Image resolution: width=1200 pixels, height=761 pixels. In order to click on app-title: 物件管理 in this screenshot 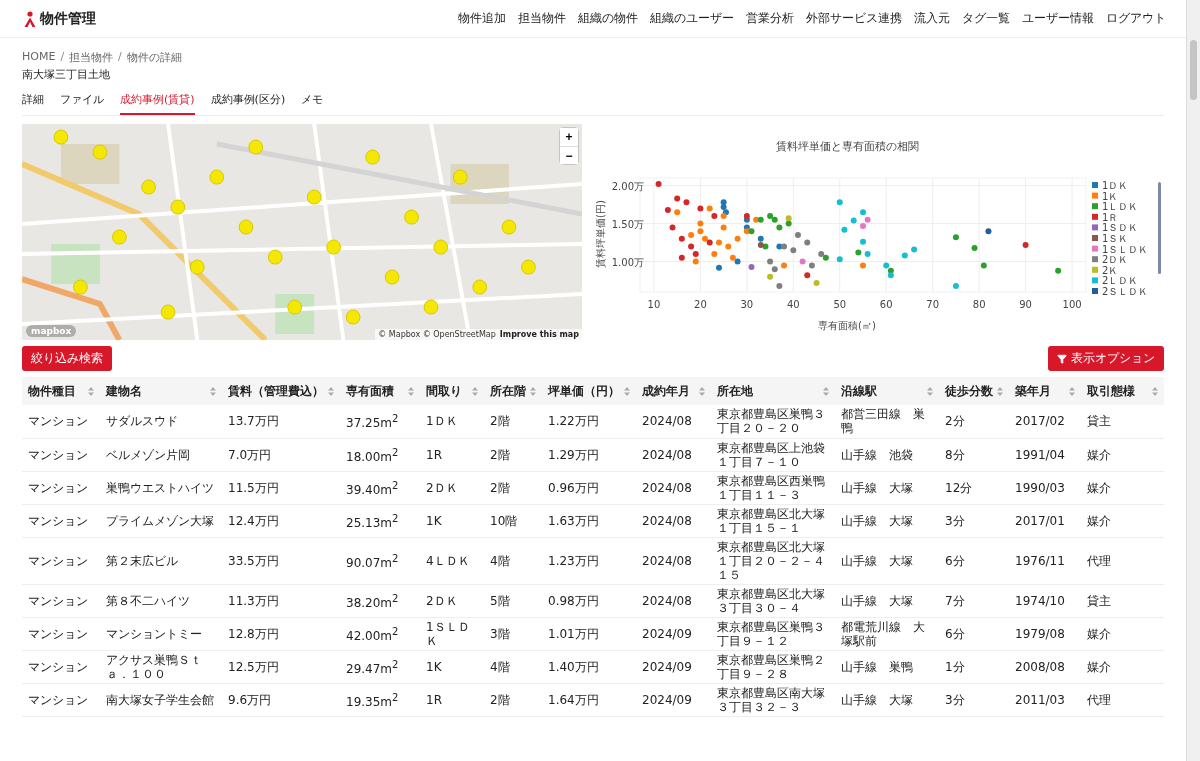, I will do `click(68, 18)`.